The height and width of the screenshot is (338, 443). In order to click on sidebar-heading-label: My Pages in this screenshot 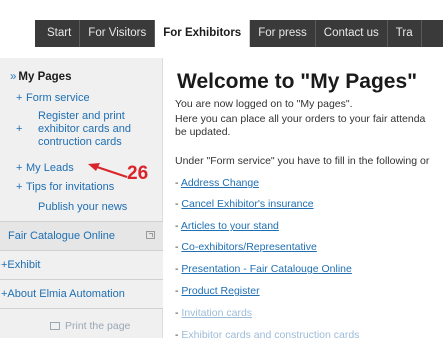, I will do `click(45, 77)`.